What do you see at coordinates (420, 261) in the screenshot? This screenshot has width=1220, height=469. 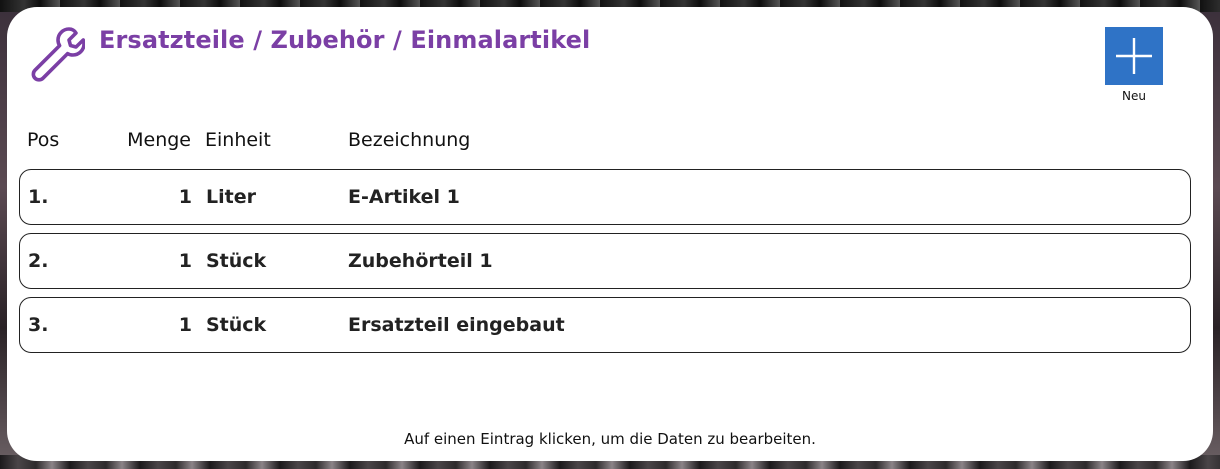 I see `row-desc: Zubehörteil 1` at bounding box center [420, 261].